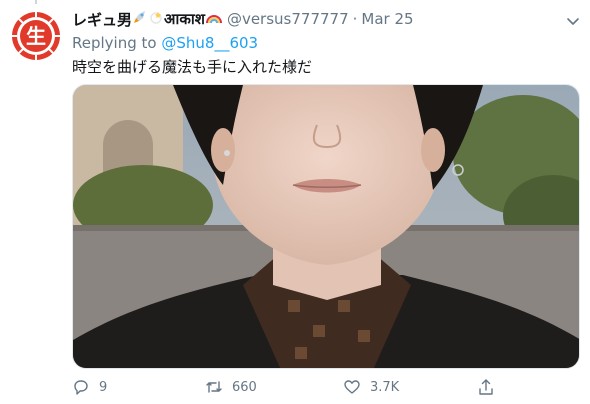  I want to click on reply-button: 9, so click(89, 387).